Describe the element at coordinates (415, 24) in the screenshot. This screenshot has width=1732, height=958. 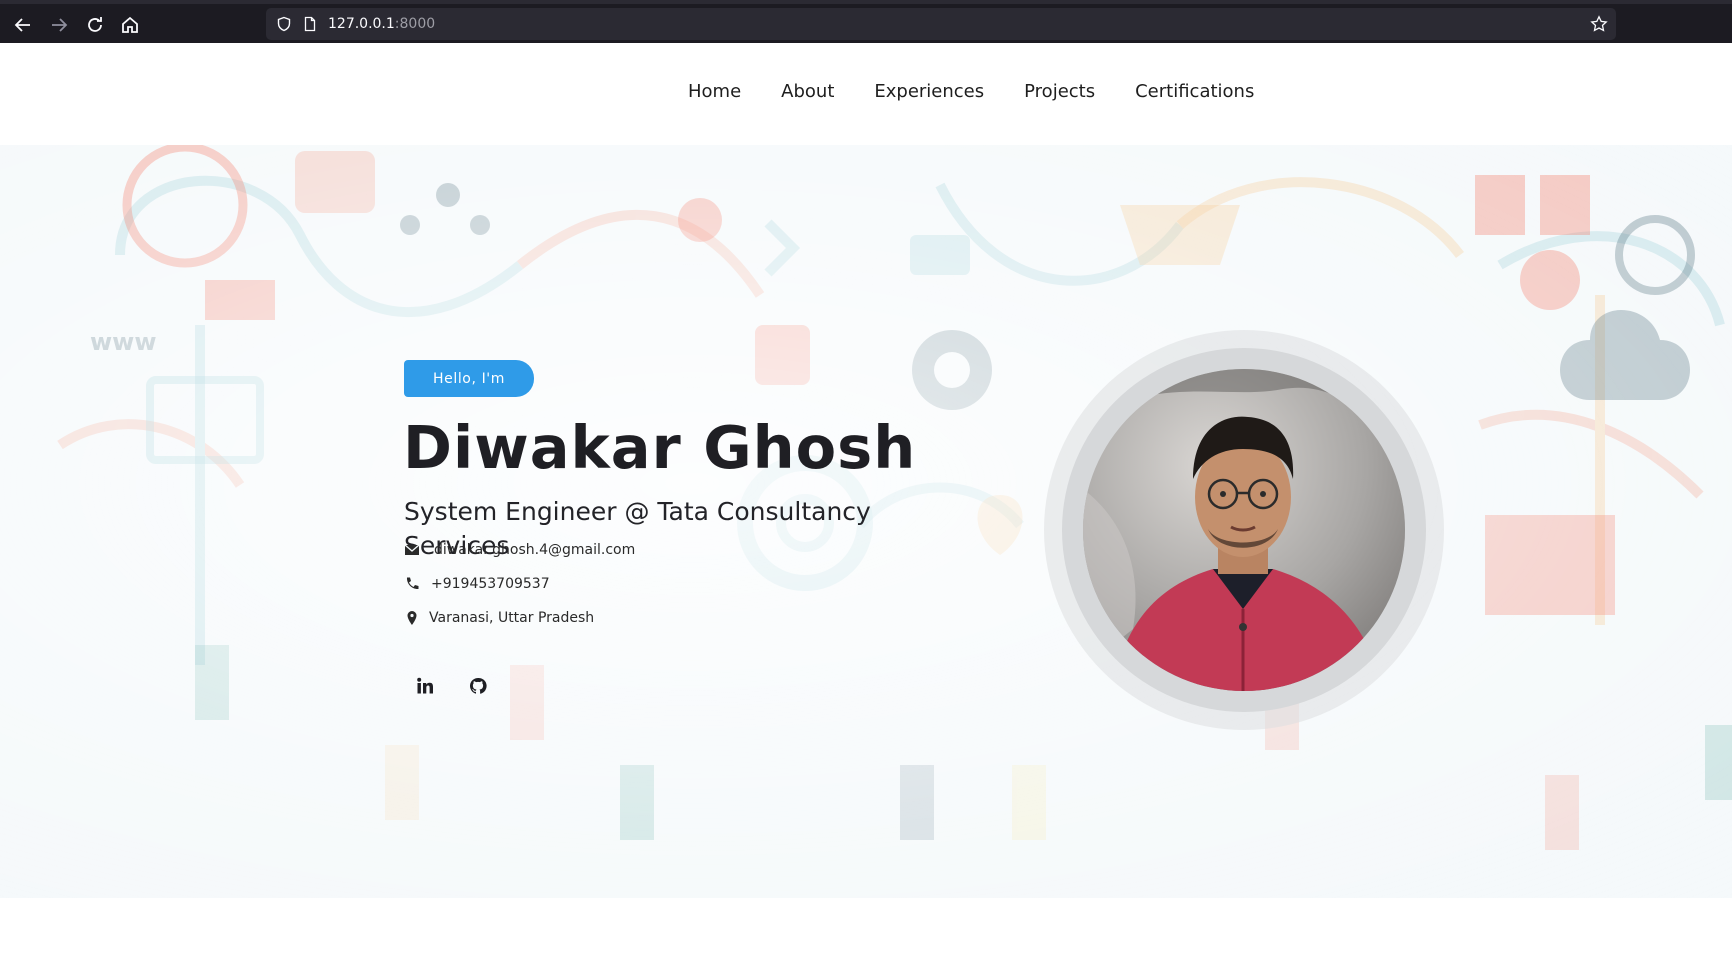
I see `url-port: :8000` at that location.